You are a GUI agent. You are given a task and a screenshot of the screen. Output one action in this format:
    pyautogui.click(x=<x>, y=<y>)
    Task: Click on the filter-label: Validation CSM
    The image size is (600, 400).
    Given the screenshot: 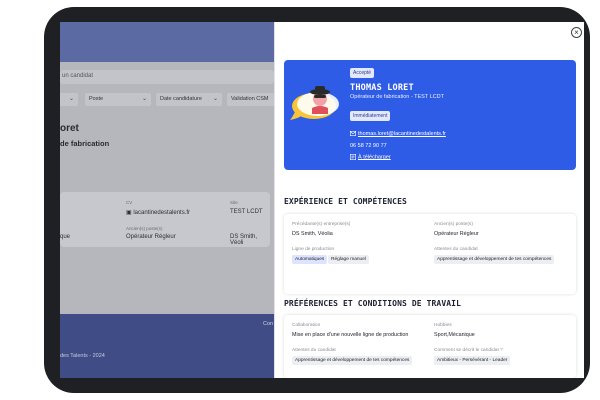 What is the action you would take?
    pyautogui.click(x=250, y=99)
    